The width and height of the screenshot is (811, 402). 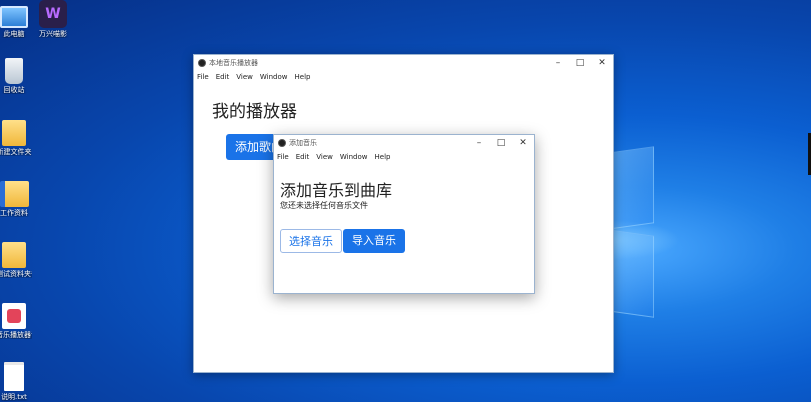 I want to click on desktop-icon-label: 音乐播放器说明文档.pdf, so click(x=16, y=335).